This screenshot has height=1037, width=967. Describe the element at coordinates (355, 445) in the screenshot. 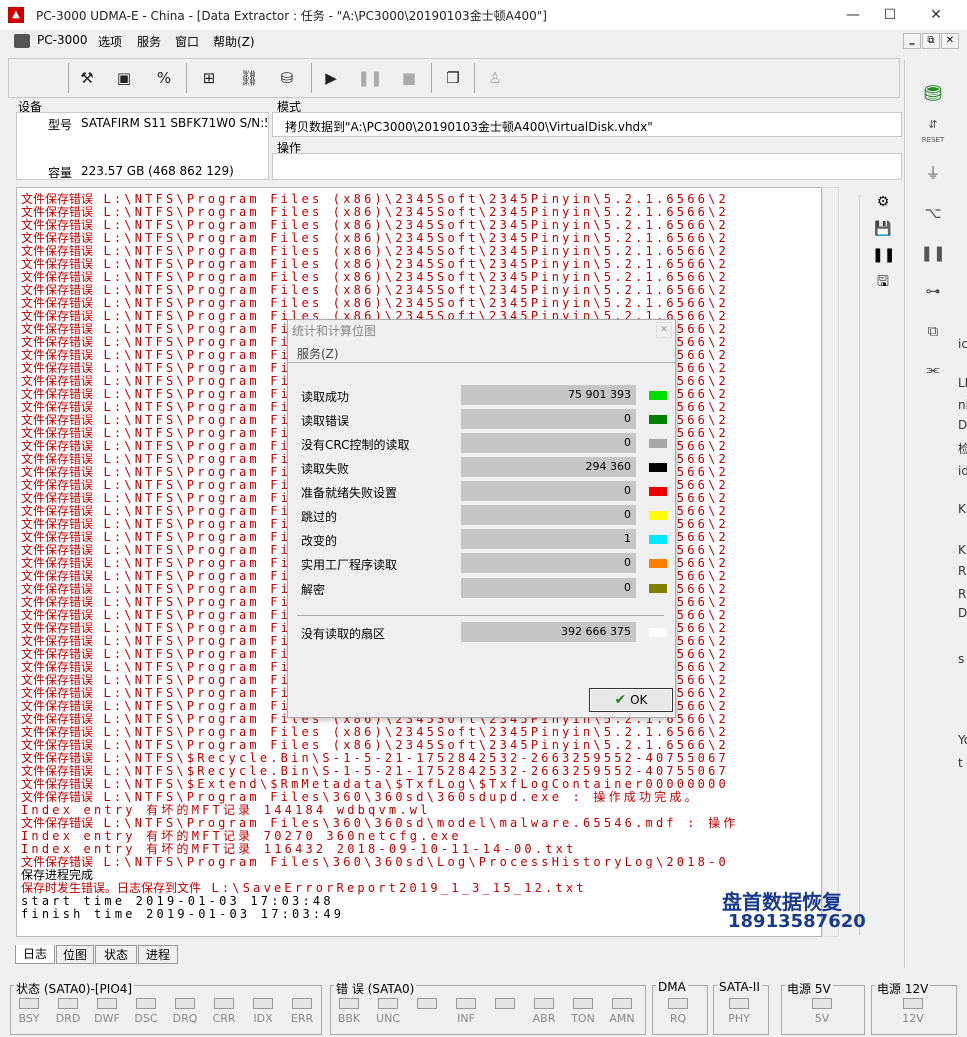

I see `stat-label: 没有CRC控制的读取` at that location.